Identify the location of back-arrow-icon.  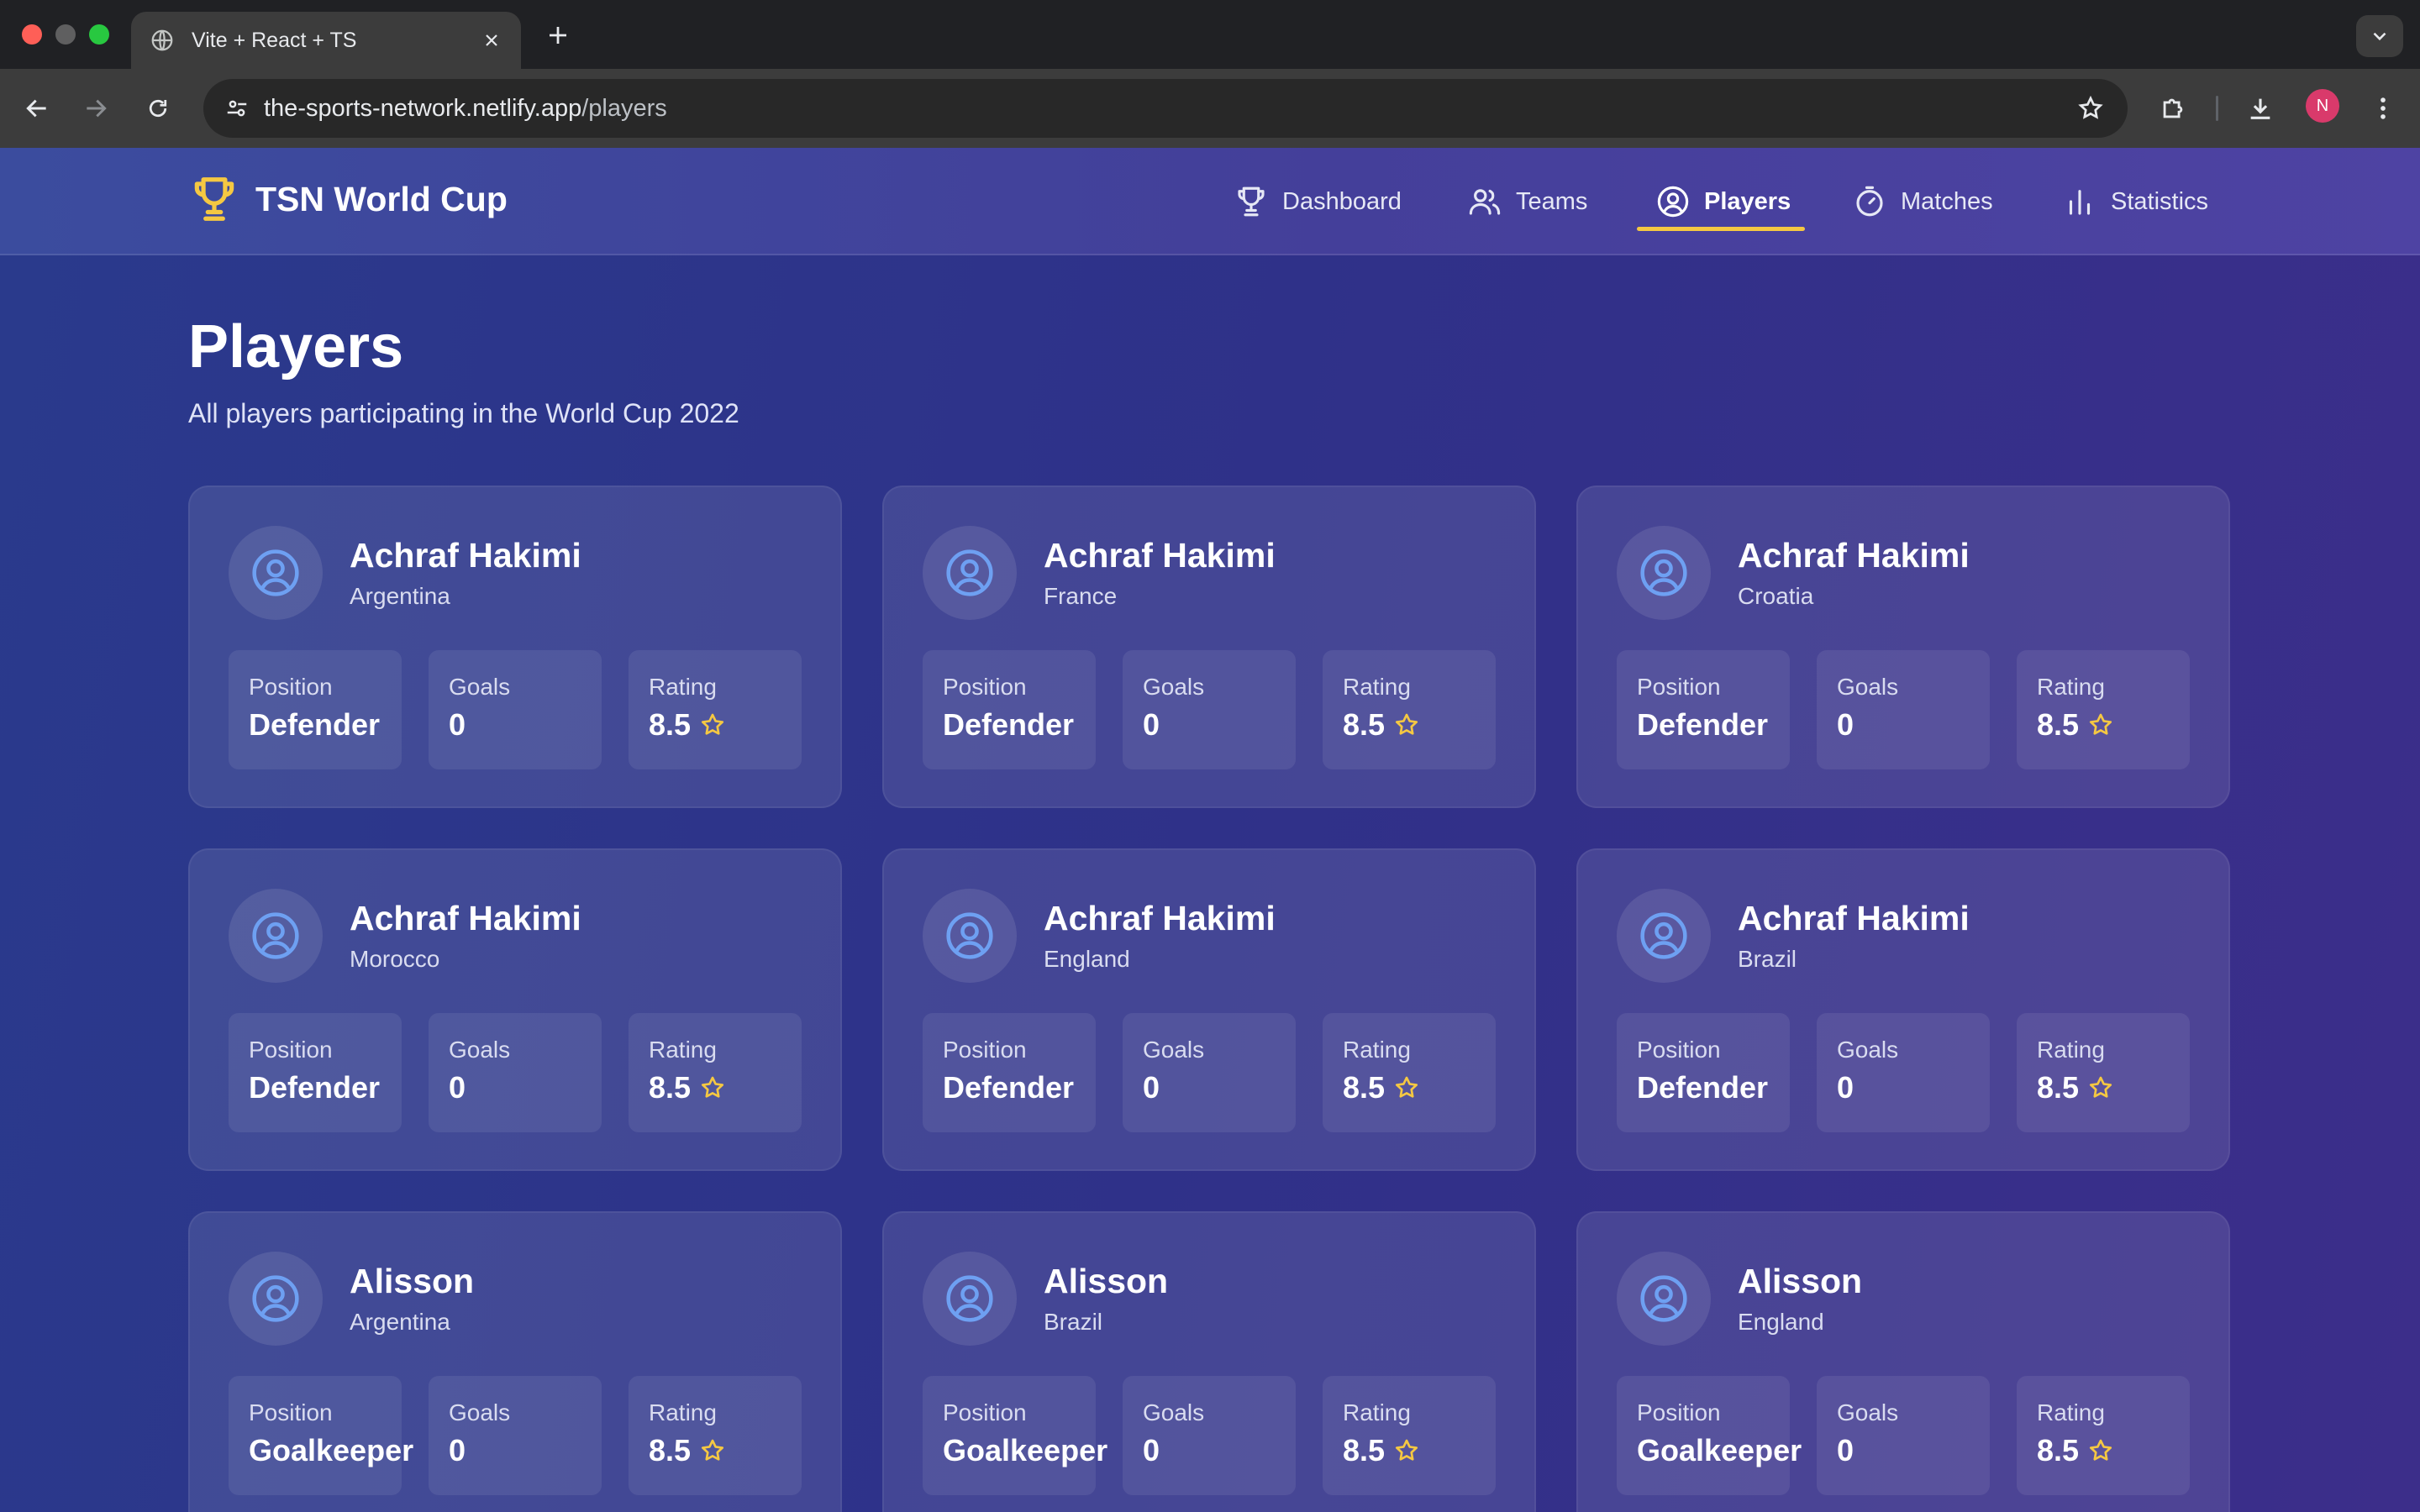
(37, 108).